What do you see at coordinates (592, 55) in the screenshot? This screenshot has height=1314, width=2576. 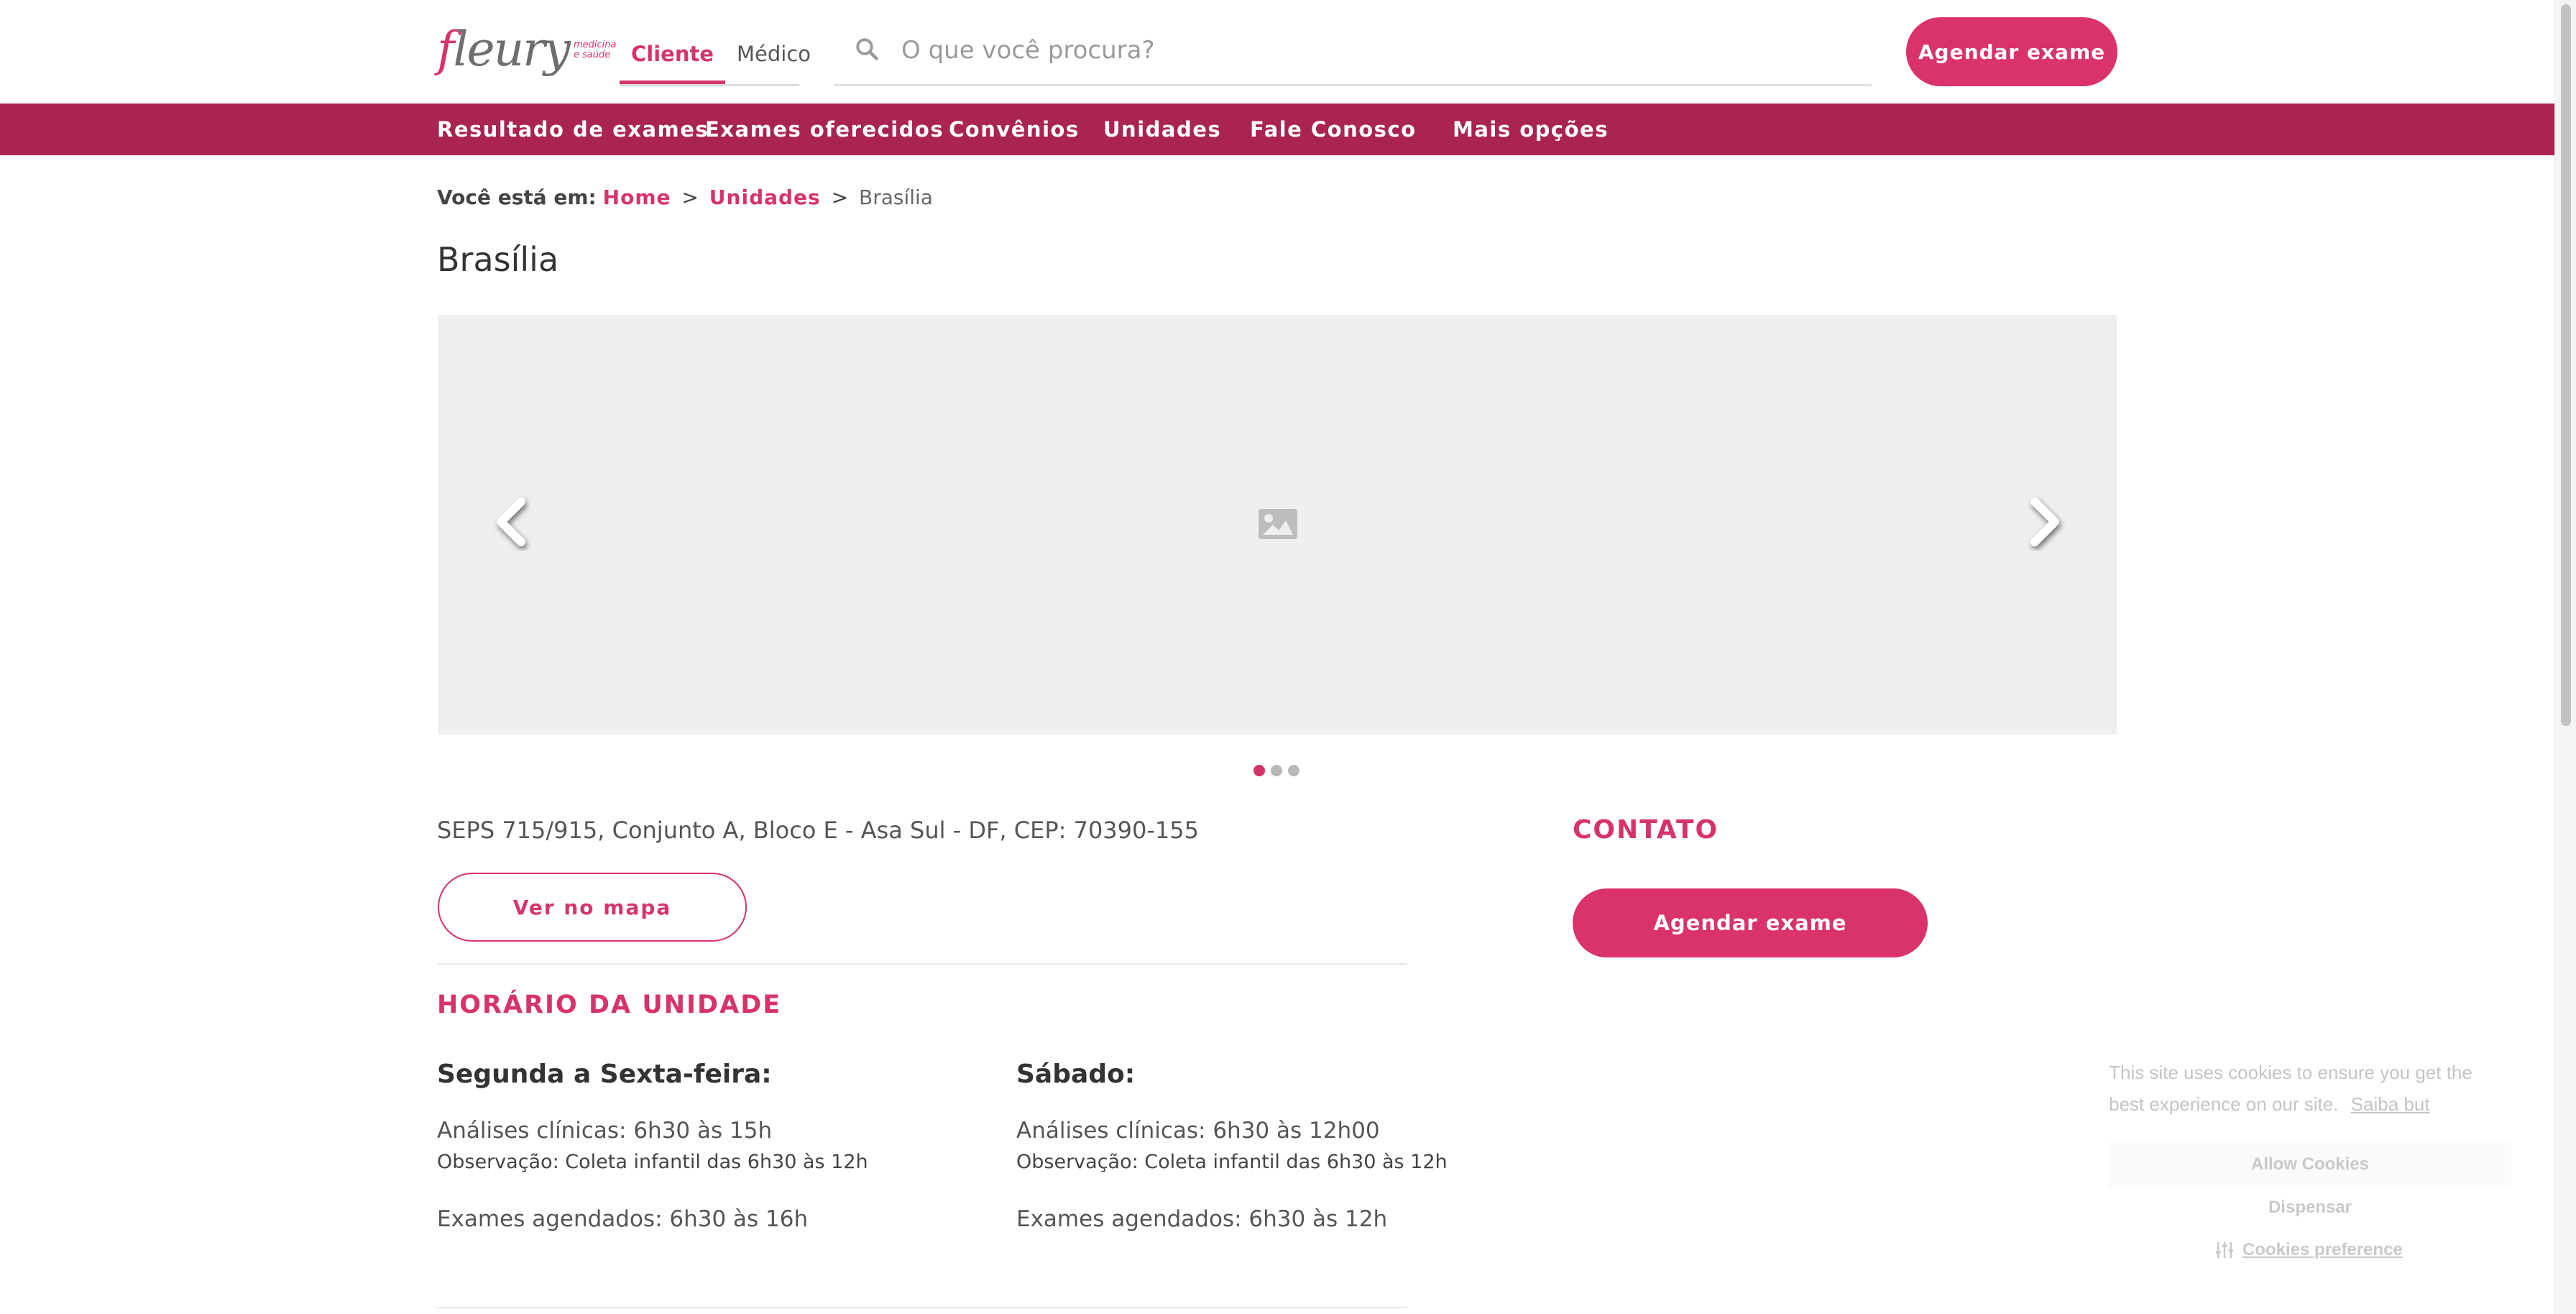 I see `logo-tagline-line-2: e saúde` at bounding box center [592, 55].